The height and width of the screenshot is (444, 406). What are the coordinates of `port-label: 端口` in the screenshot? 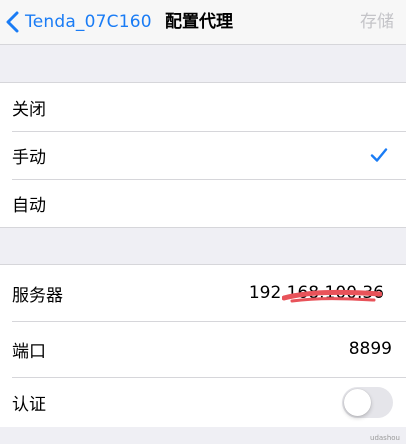 It's located at (29, 351).